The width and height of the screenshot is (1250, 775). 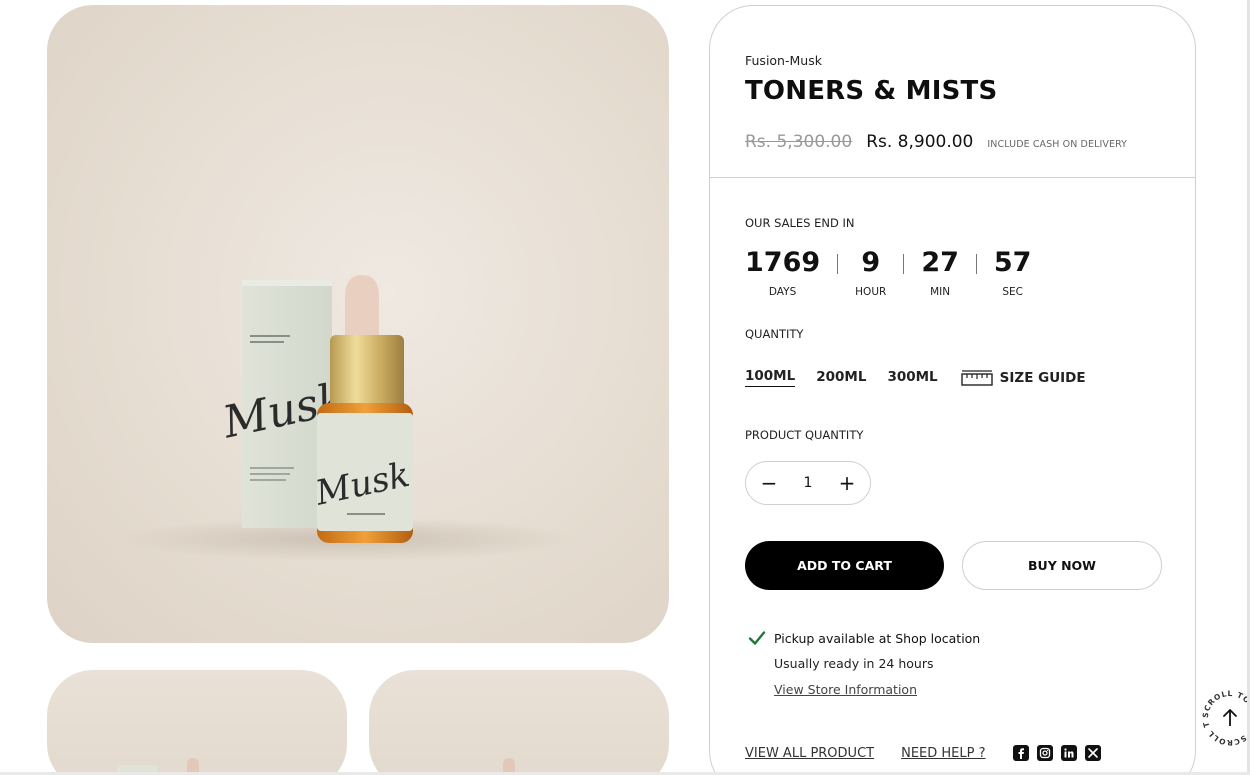 I want to click on check-icon, so click(x=757, y=638).